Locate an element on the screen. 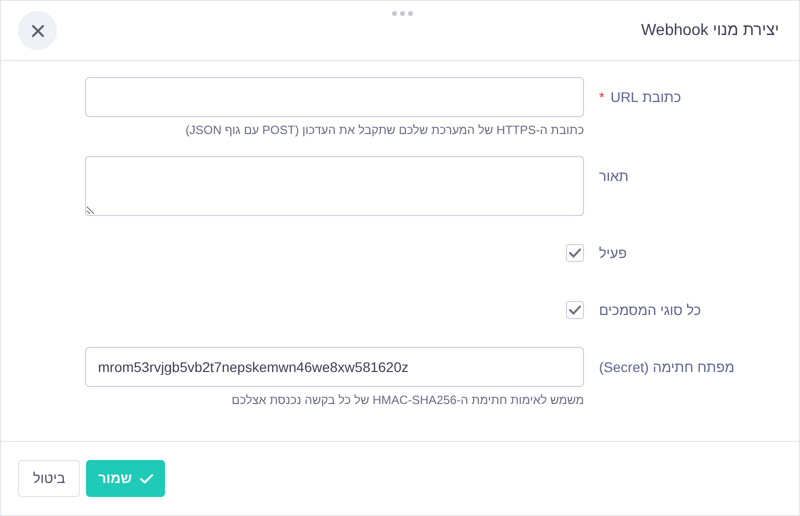 Image resolution: width=800 pixels, height=516 pixels. required-mark: * is located at coordinates (601, 97).